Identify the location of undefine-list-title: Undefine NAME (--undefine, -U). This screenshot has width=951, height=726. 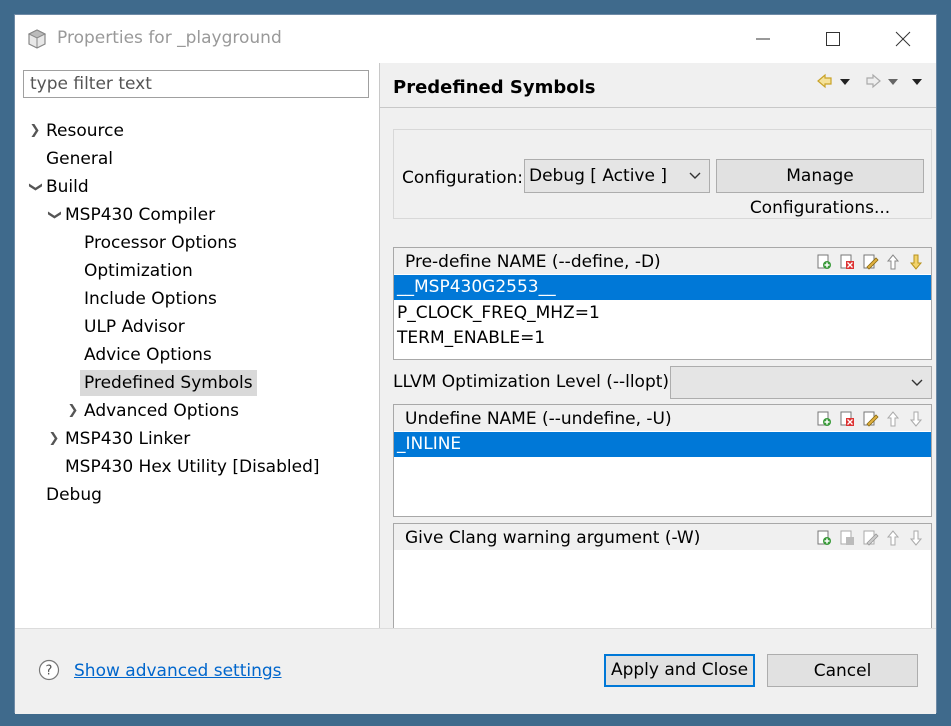
(538, 419).